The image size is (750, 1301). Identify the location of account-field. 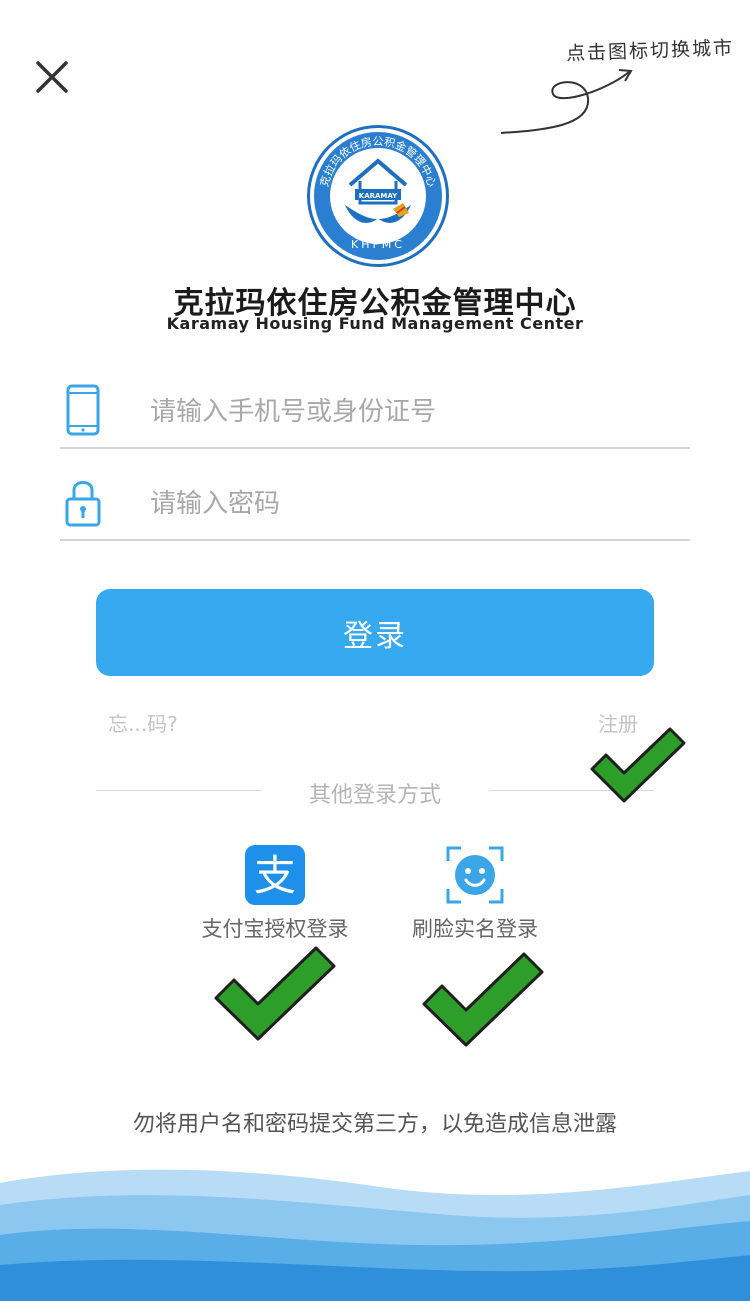
(375, 413).